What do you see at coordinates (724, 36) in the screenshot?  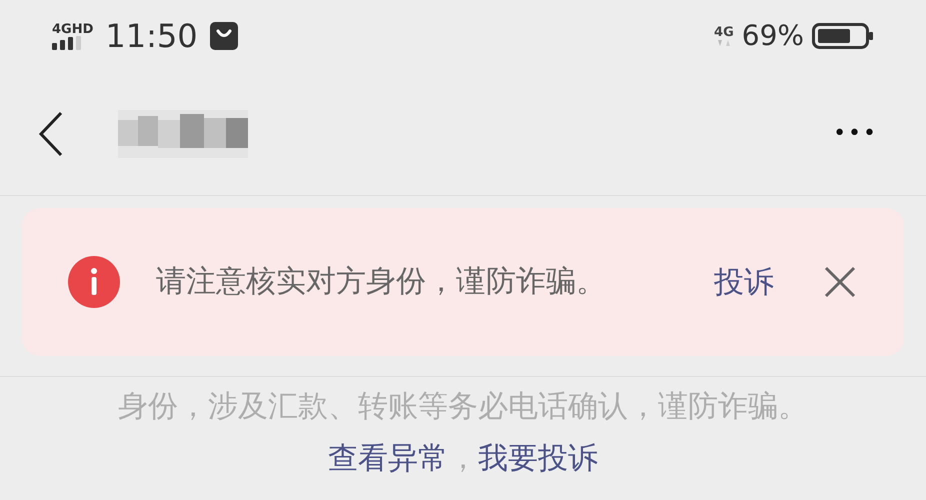 I see `mobile-data-indicator: 4G` at bounding box center [724, 36].